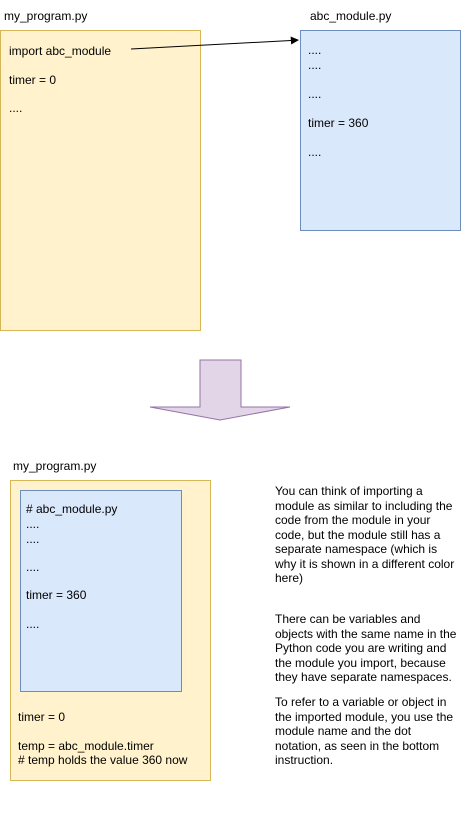  Describe the element at coordinates (72, 509) in the screenshot. I see `embedded-module-comment: # abc_module.py` at that location.